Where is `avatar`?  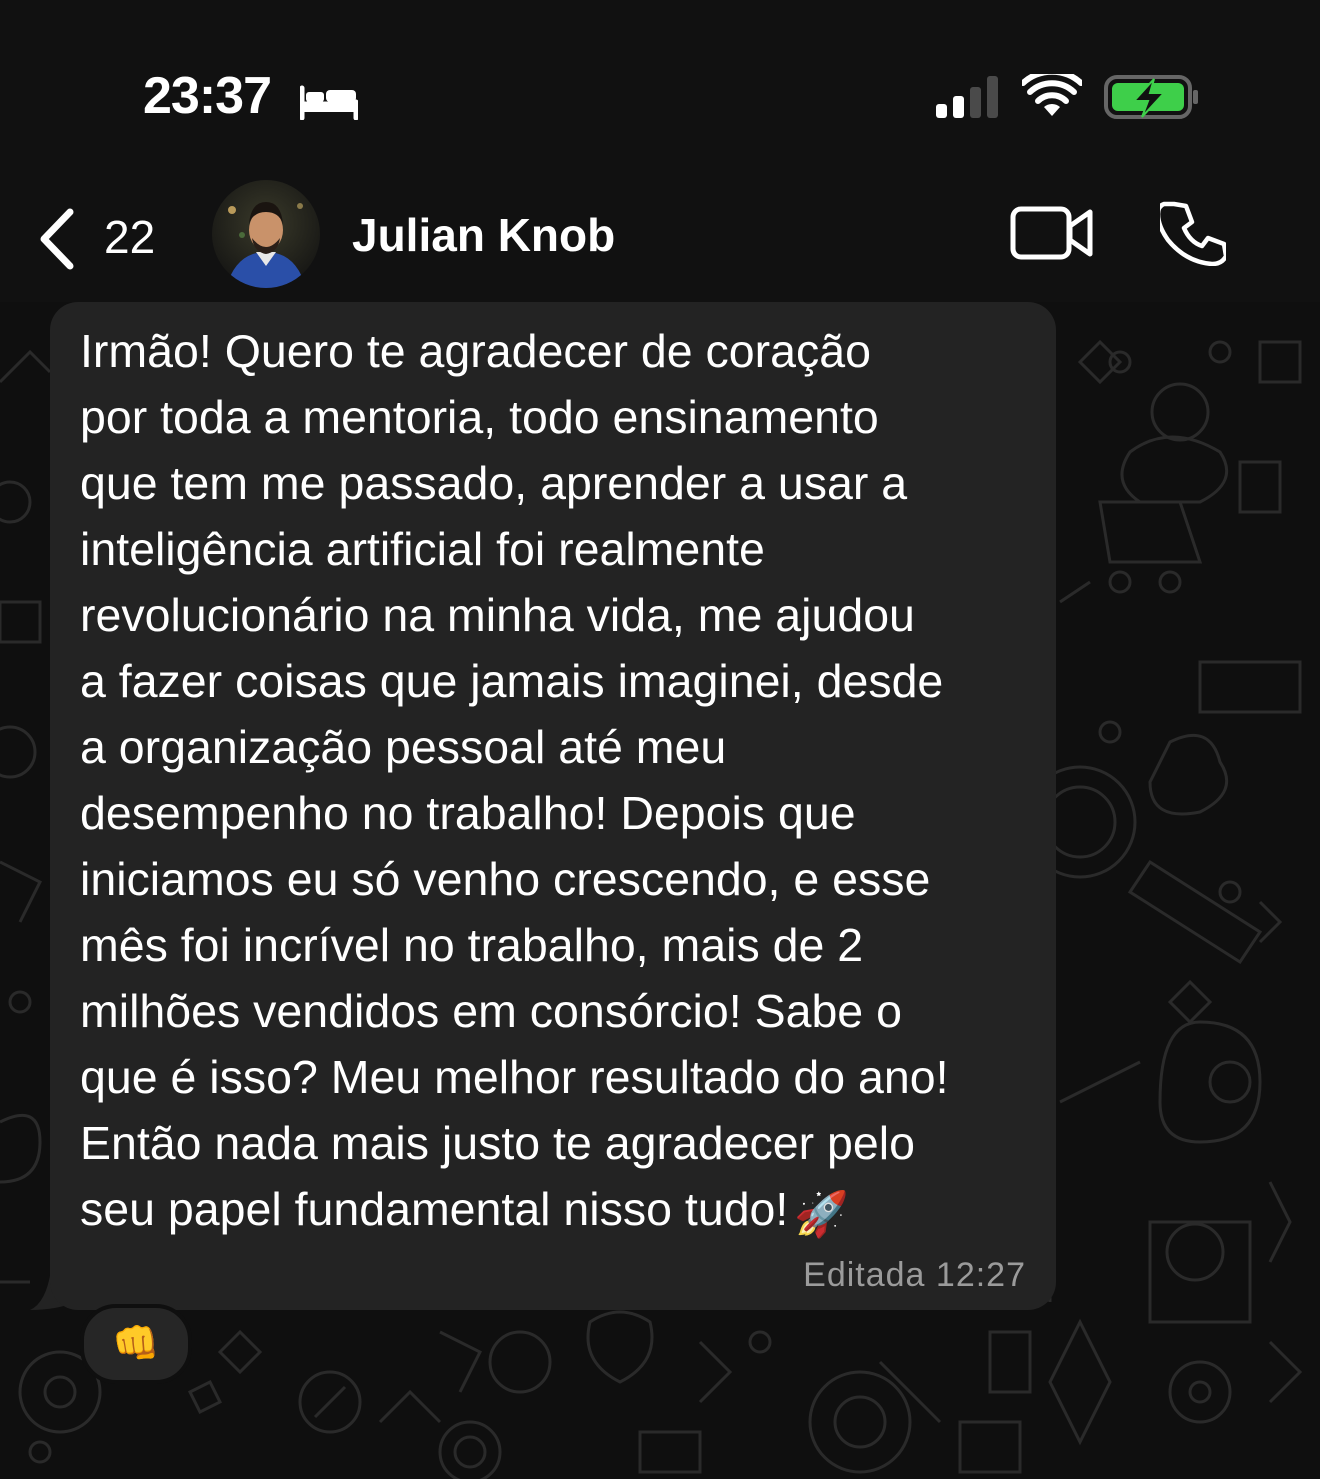 avatar is located at coordinates (266, 234).